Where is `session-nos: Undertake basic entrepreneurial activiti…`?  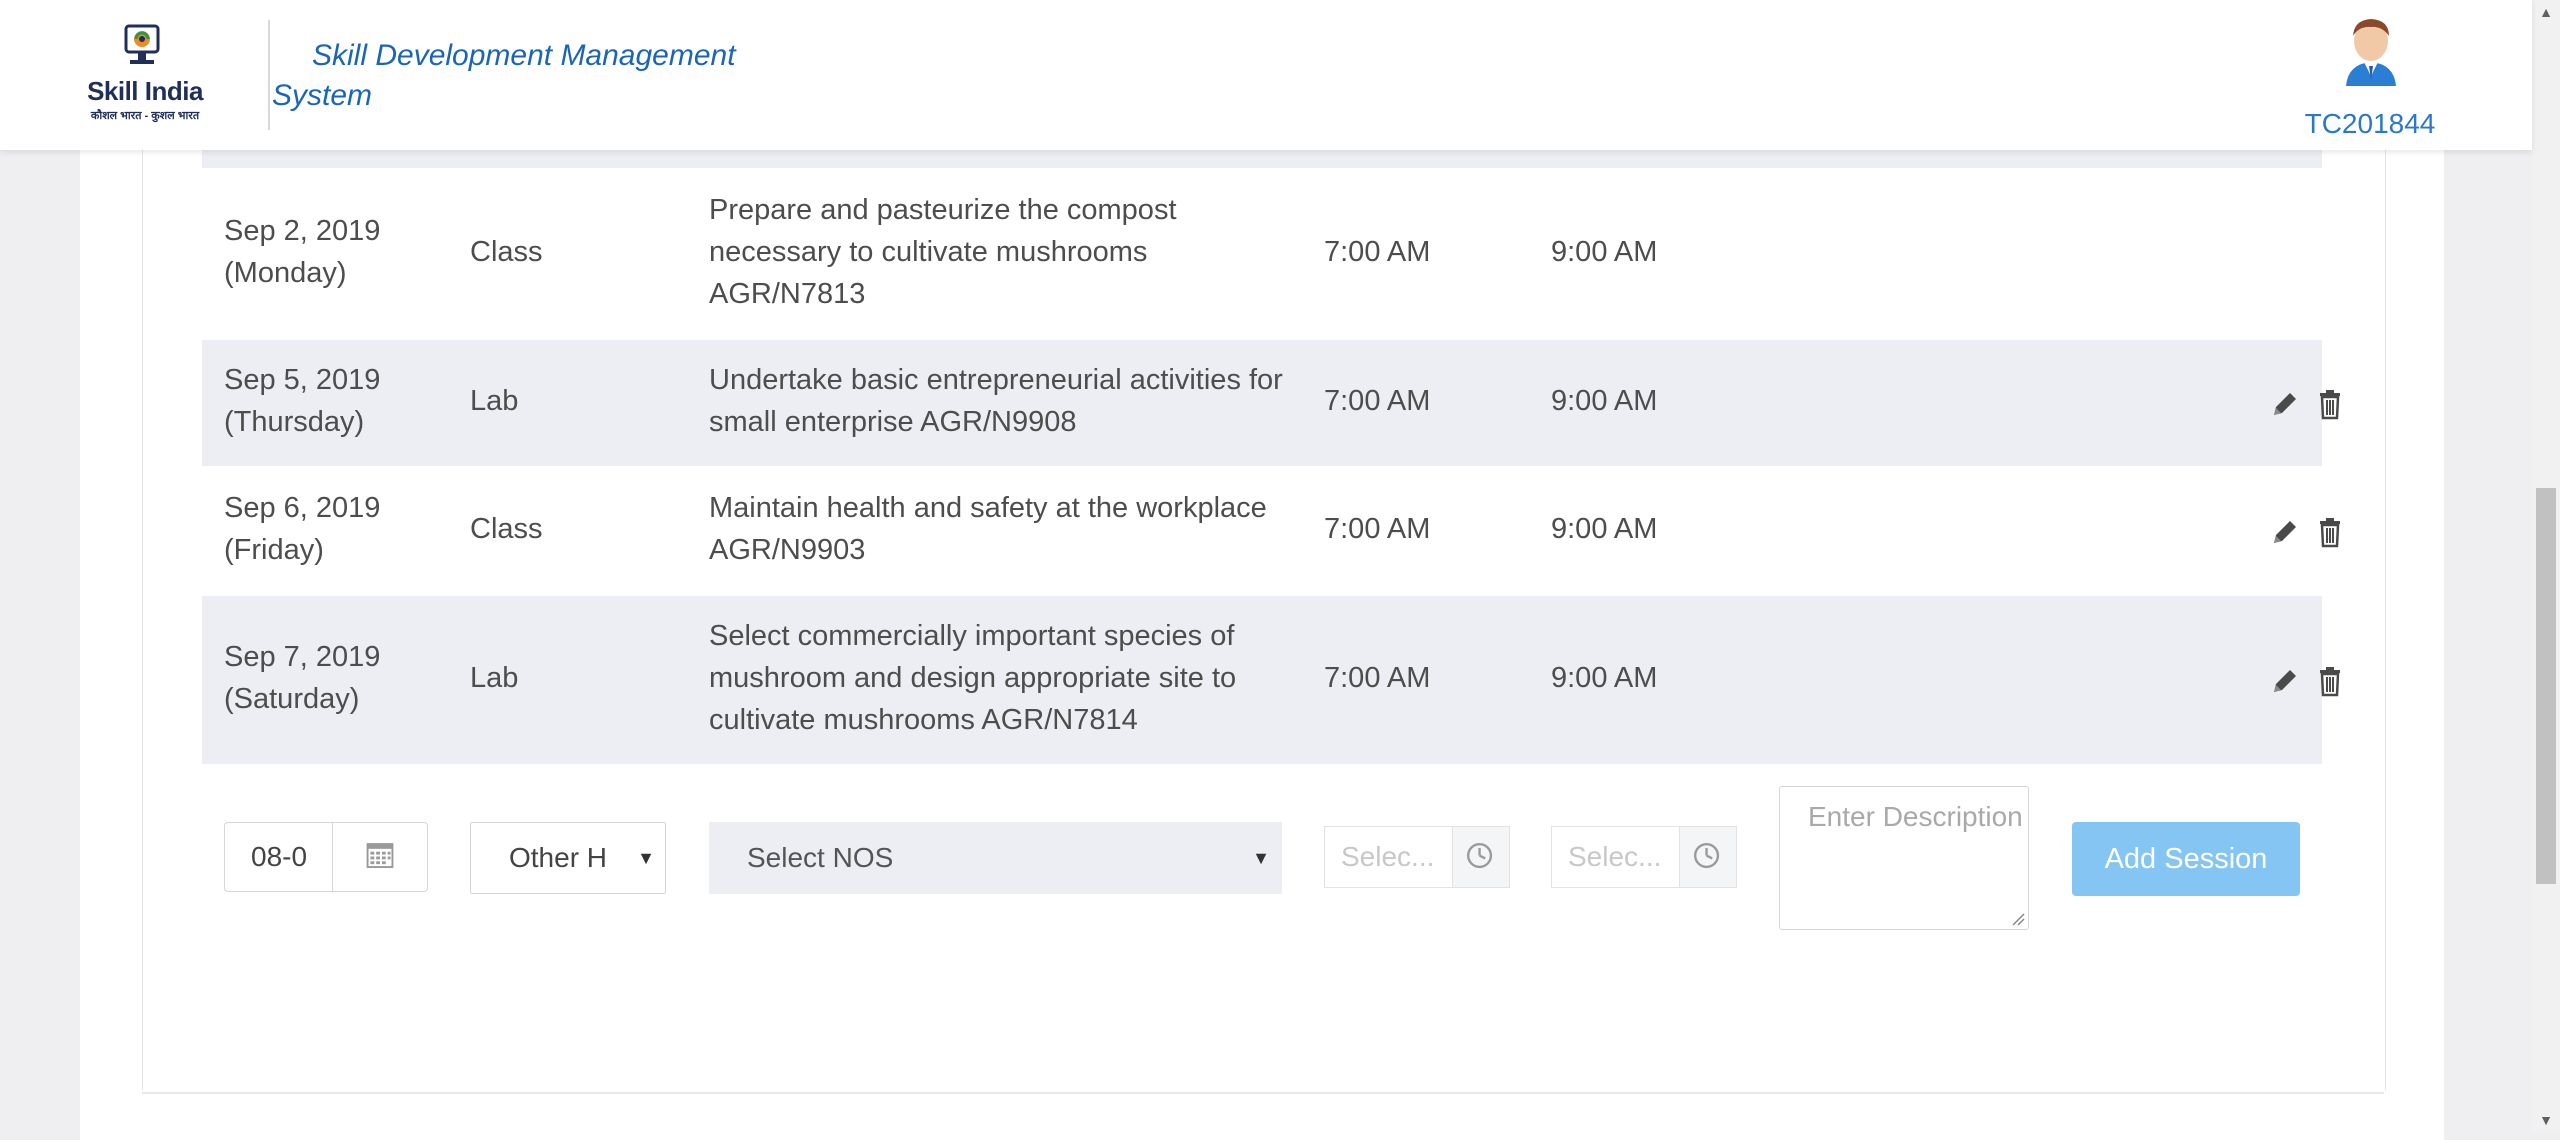 session-nos: Undertake basic entrepreneurial activiti… is located at coordinates (996, 401).